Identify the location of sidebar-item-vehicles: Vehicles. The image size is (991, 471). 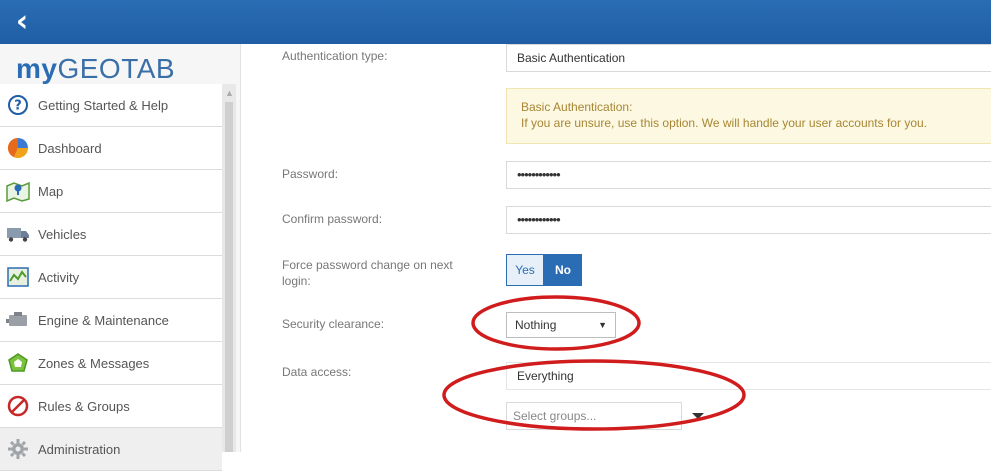
(111, 234).